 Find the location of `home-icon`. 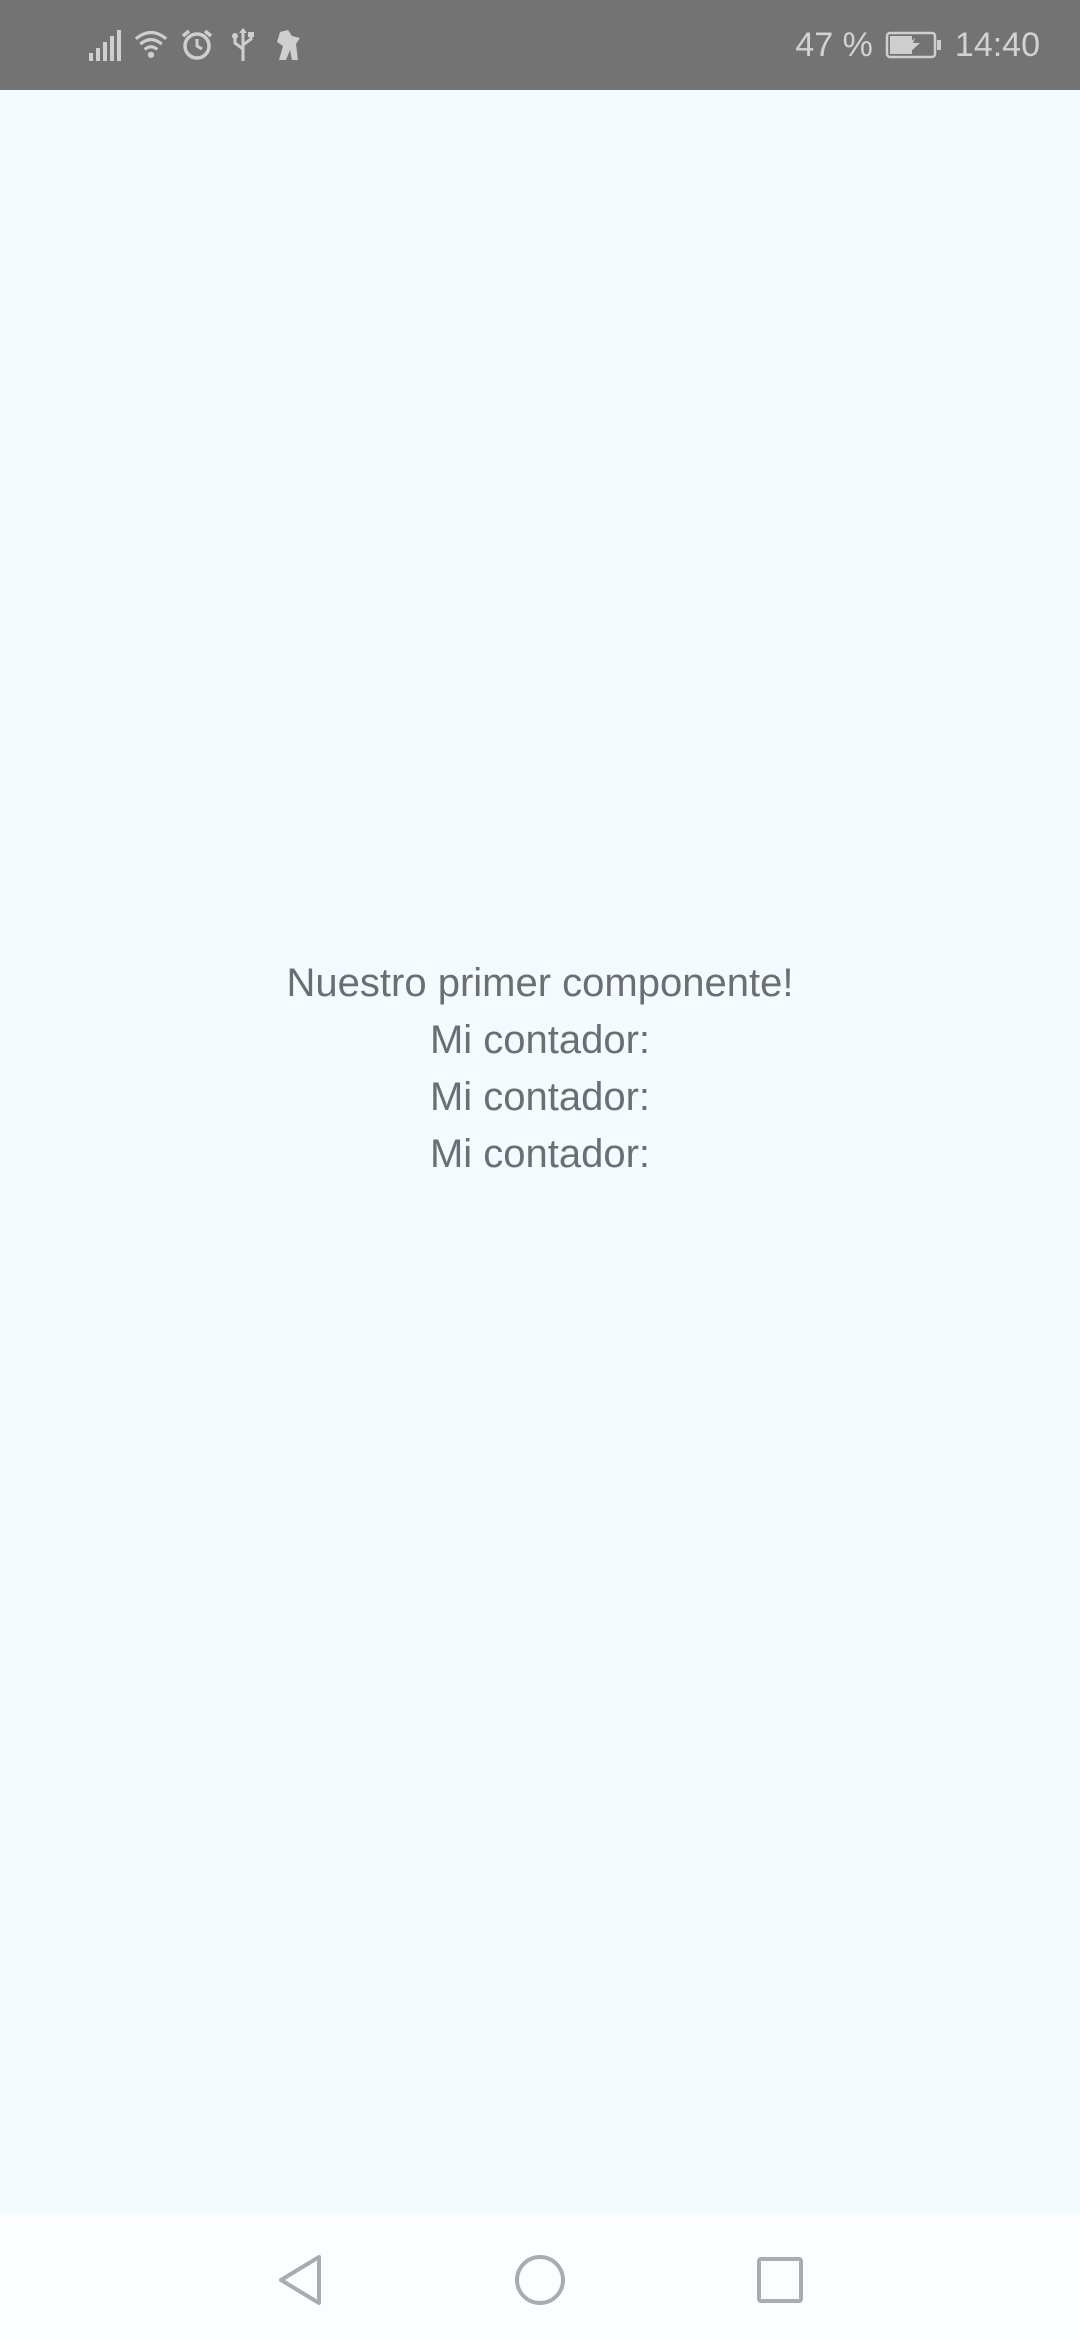

home-icon is located at coordinates (540, 2280).